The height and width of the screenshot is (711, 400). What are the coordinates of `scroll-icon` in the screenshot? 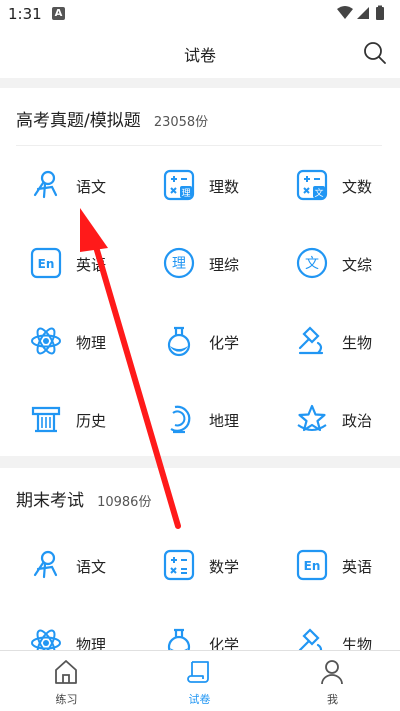 It's located at (198, 672).